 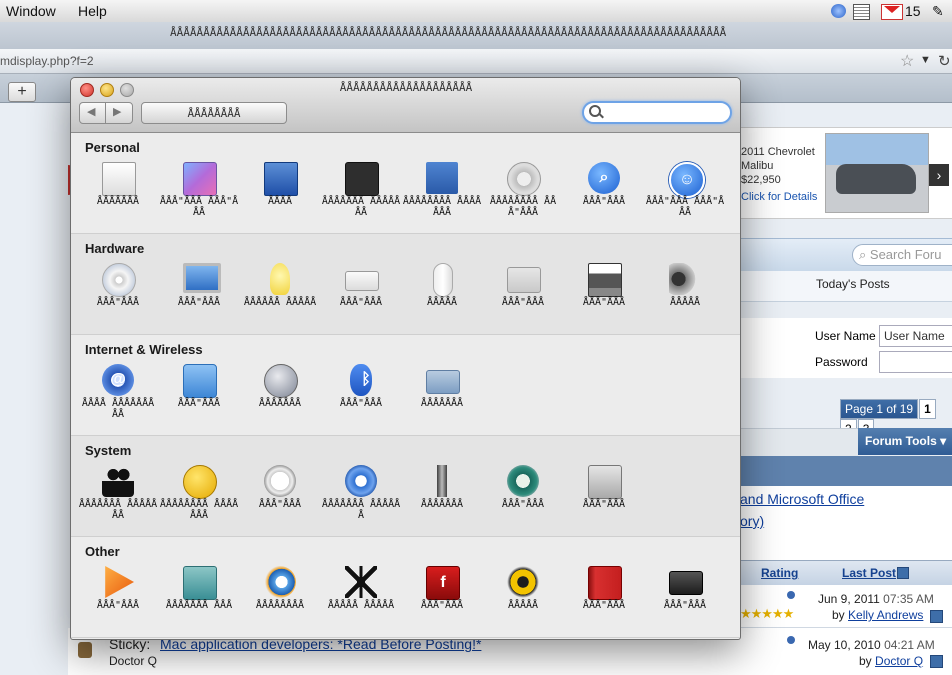 I want to click on growl-icon, so click(x=523, y=582).